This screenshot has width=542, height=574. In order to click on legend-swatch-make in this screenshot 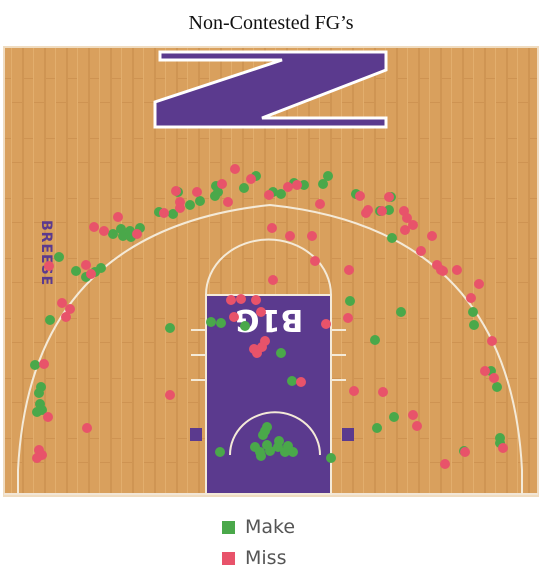, I will do `click(228, 527)`.